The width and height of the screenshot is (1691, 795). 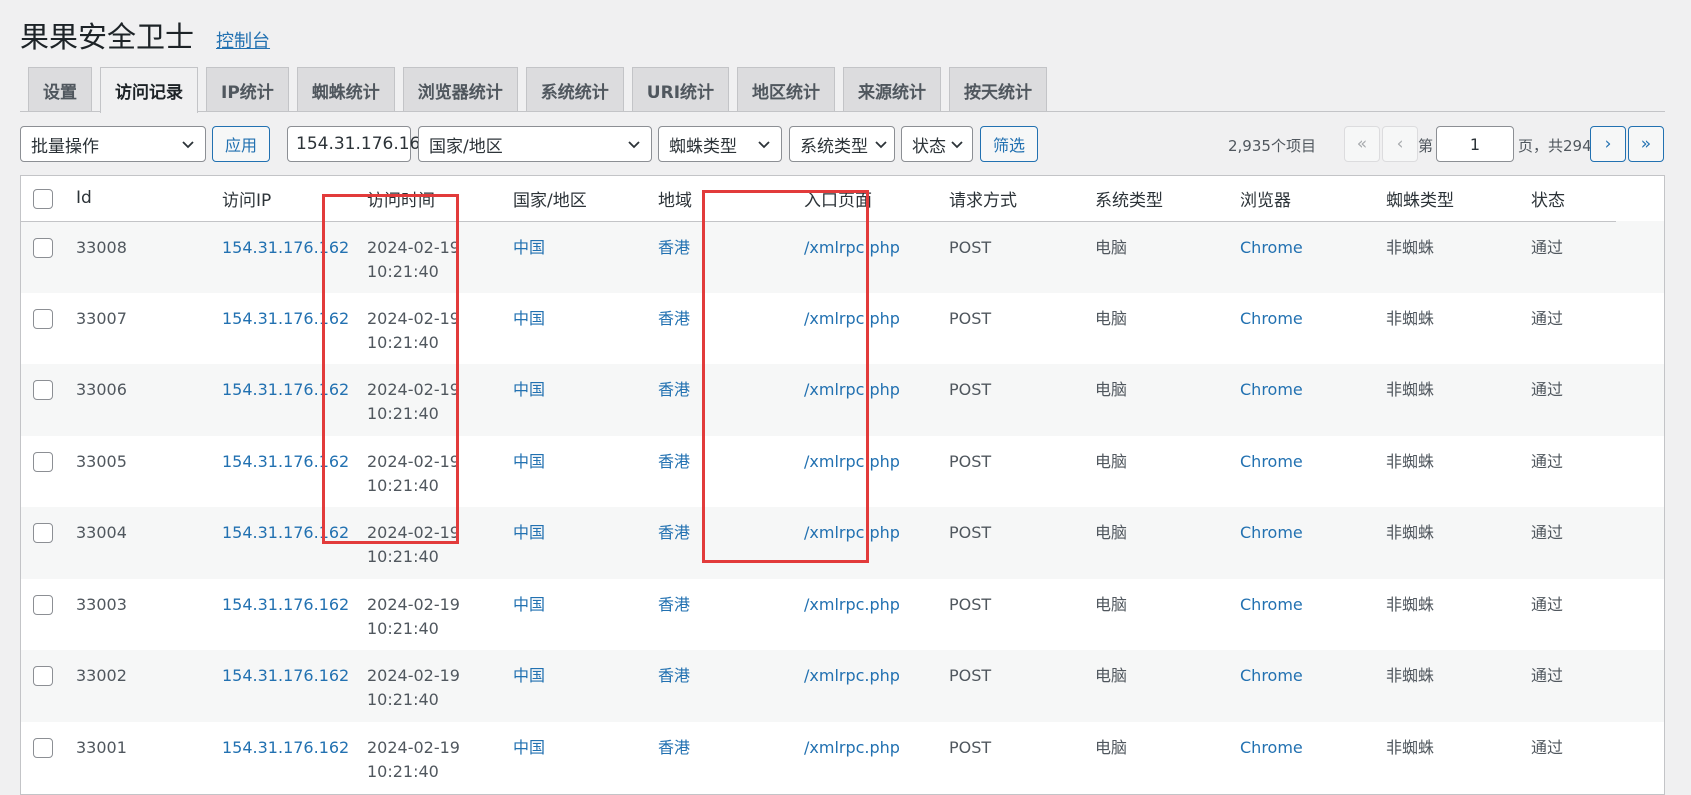 I want to click on next-page-button: ›, so click(x=1608, y=144).